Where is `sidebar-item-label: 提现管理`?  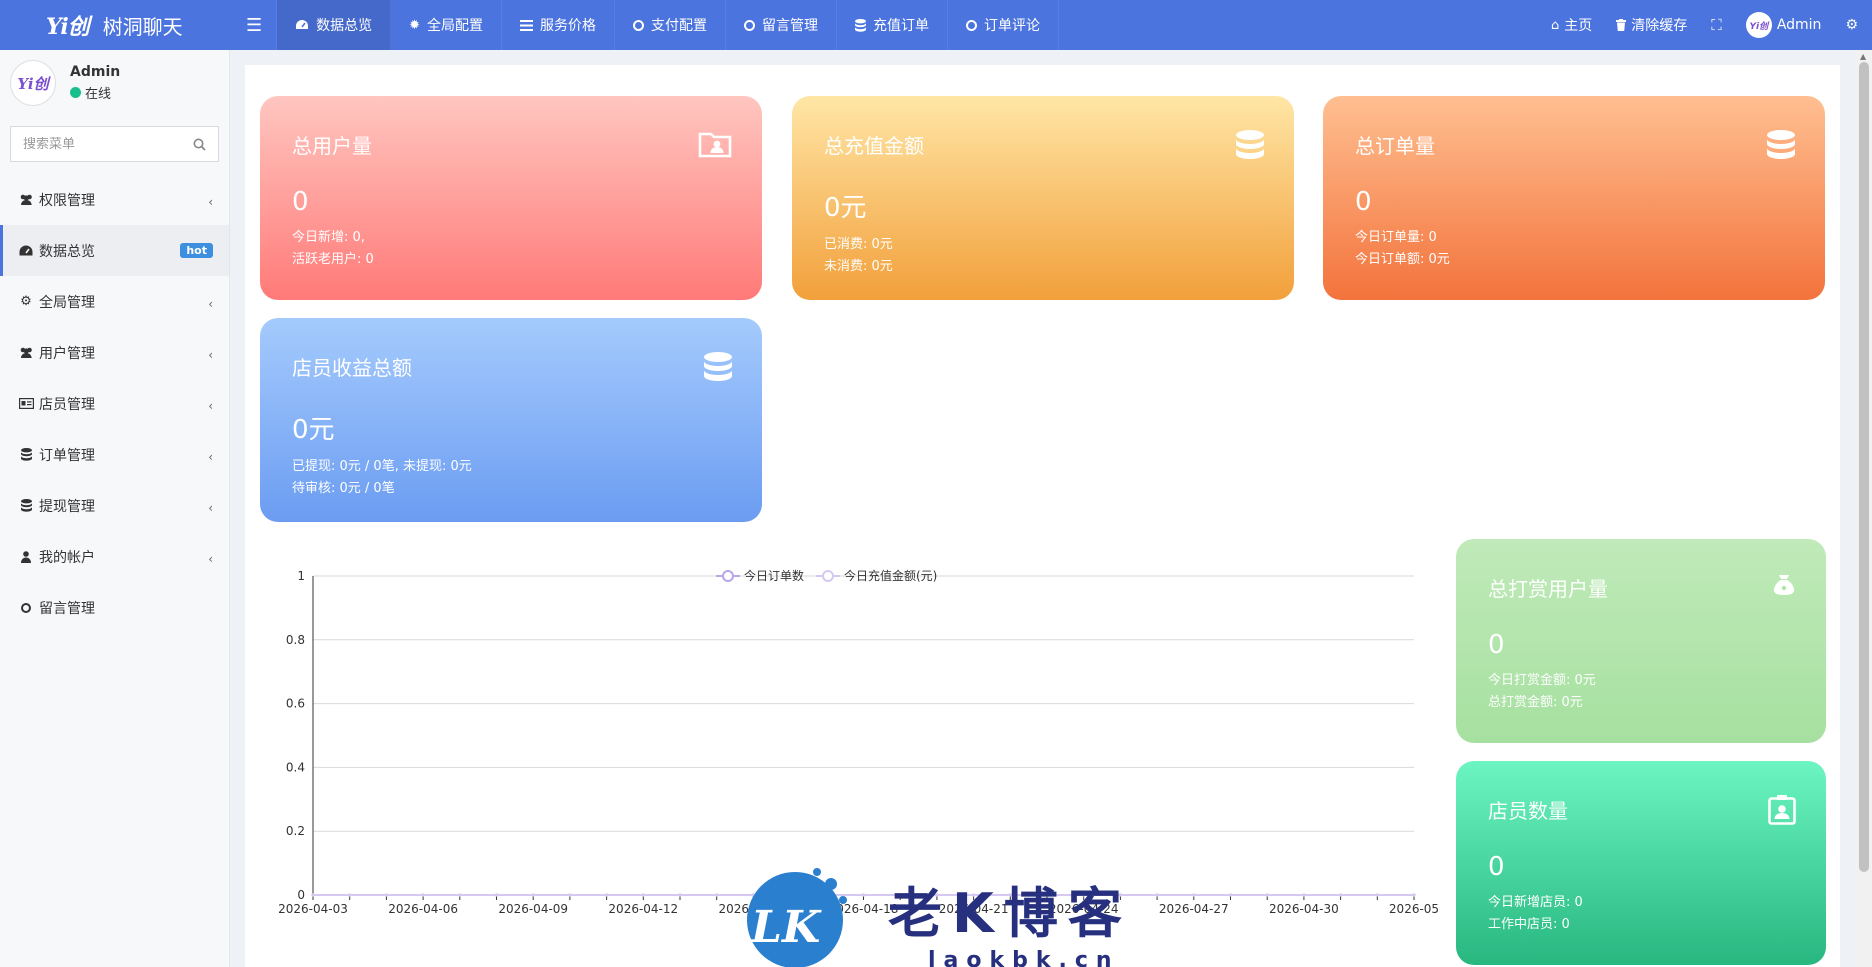
sidebar-item-label: 提现管理 is located at coordinates (67, 506).